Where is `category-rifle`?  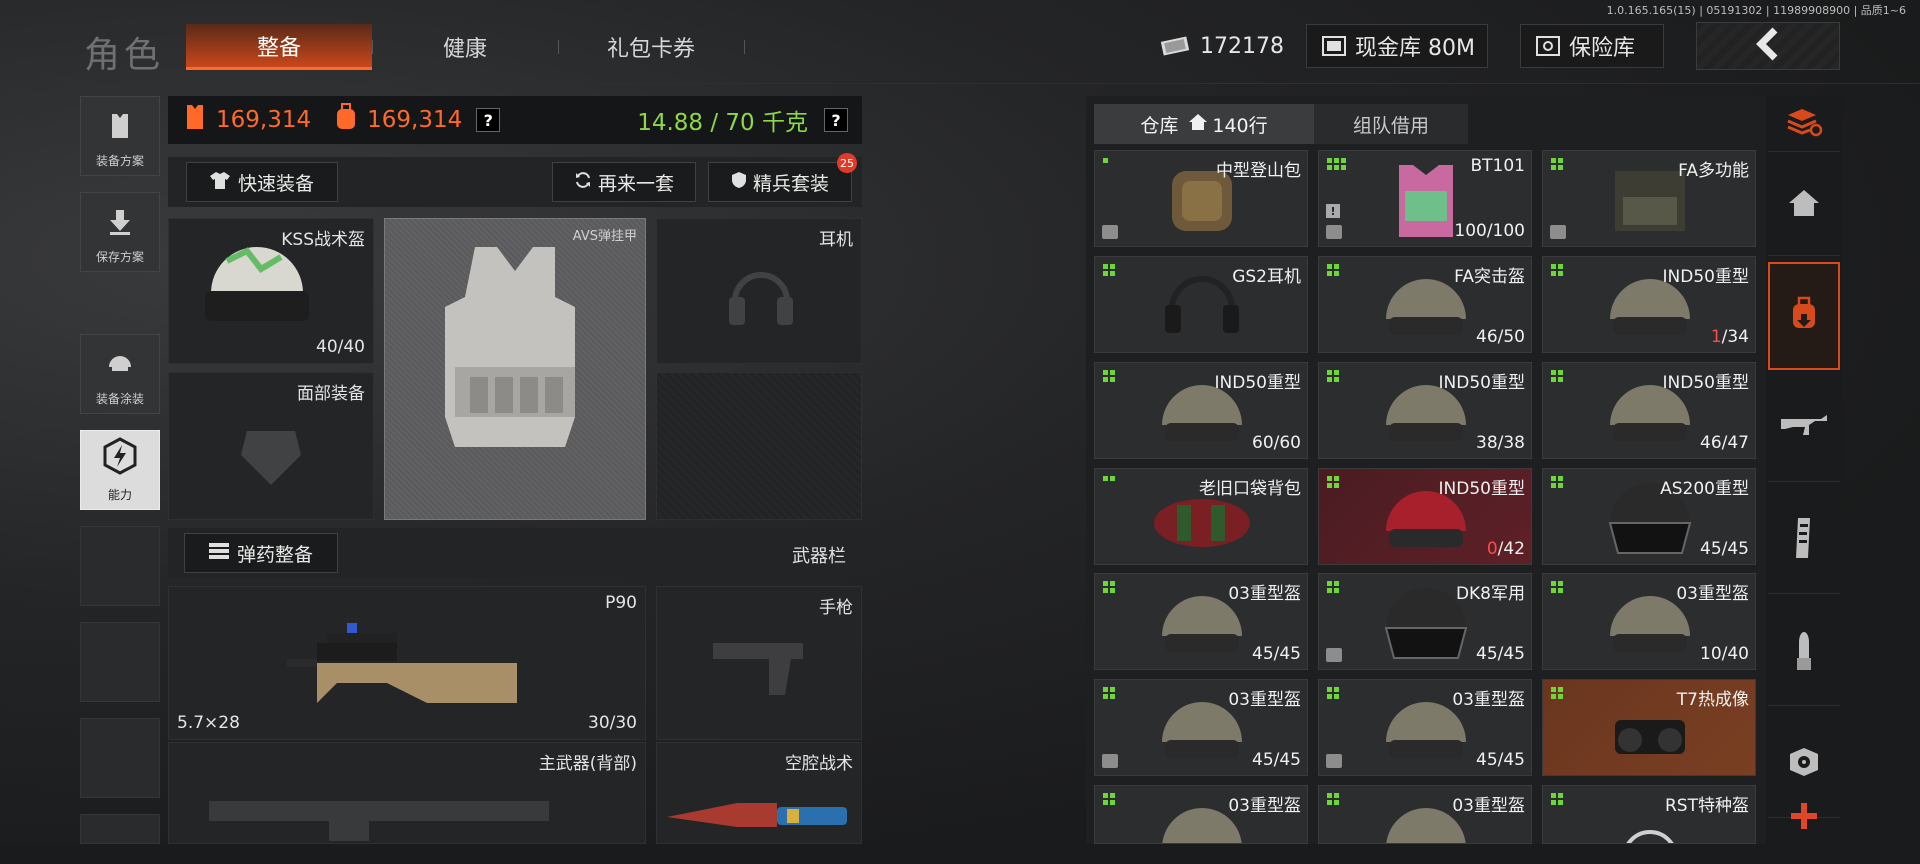
category-rifle is located at coordinates (1804, 428).